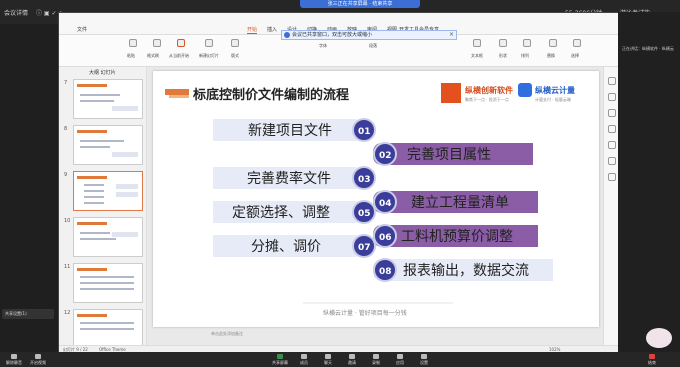  I want to click on step-label-04: 建立工程量清单, so click(460, 203).